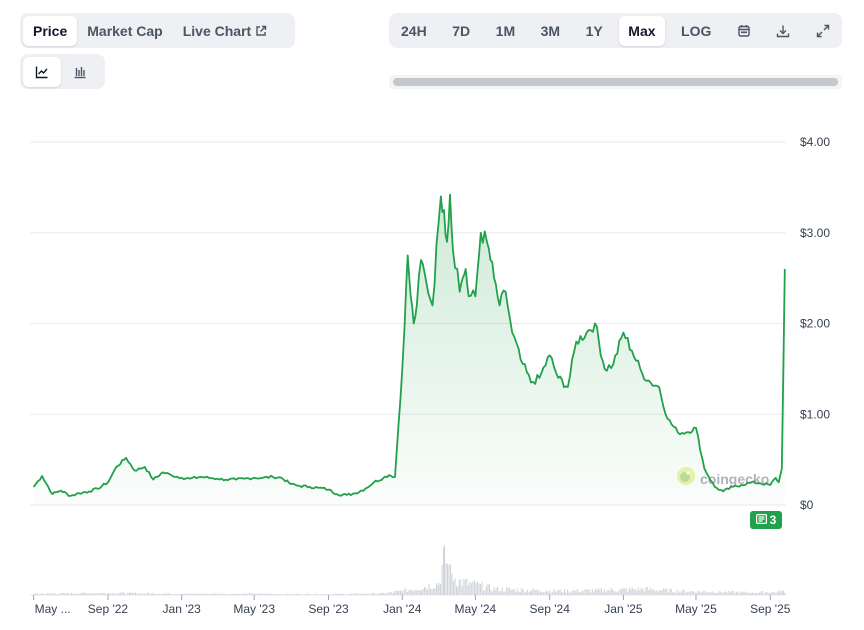 This screenshot has width=864, height=630. What do you see at coordinates (766, 520) in the screenshot?
I see `news-badge: 3` at bounding box center [766, 520].